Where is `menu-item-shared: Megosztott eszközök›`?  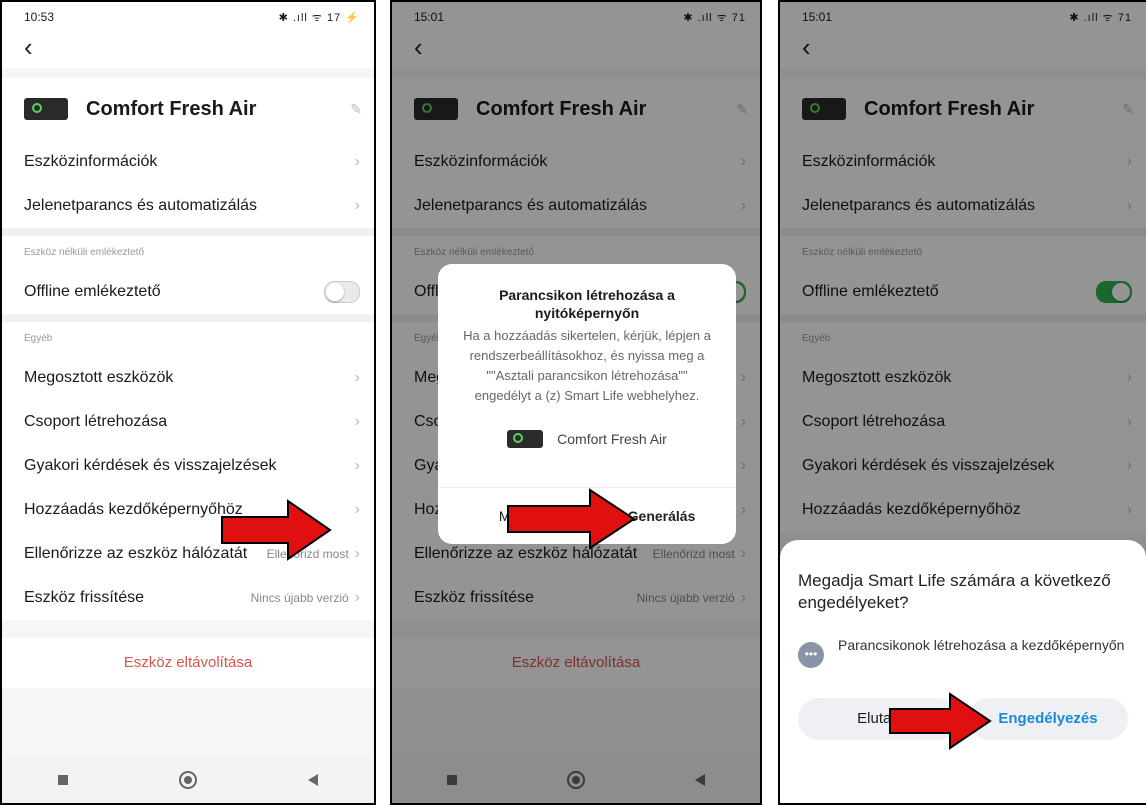
menu-item-shared: Megosztott eszközök› is located at coordinates (188, 378).